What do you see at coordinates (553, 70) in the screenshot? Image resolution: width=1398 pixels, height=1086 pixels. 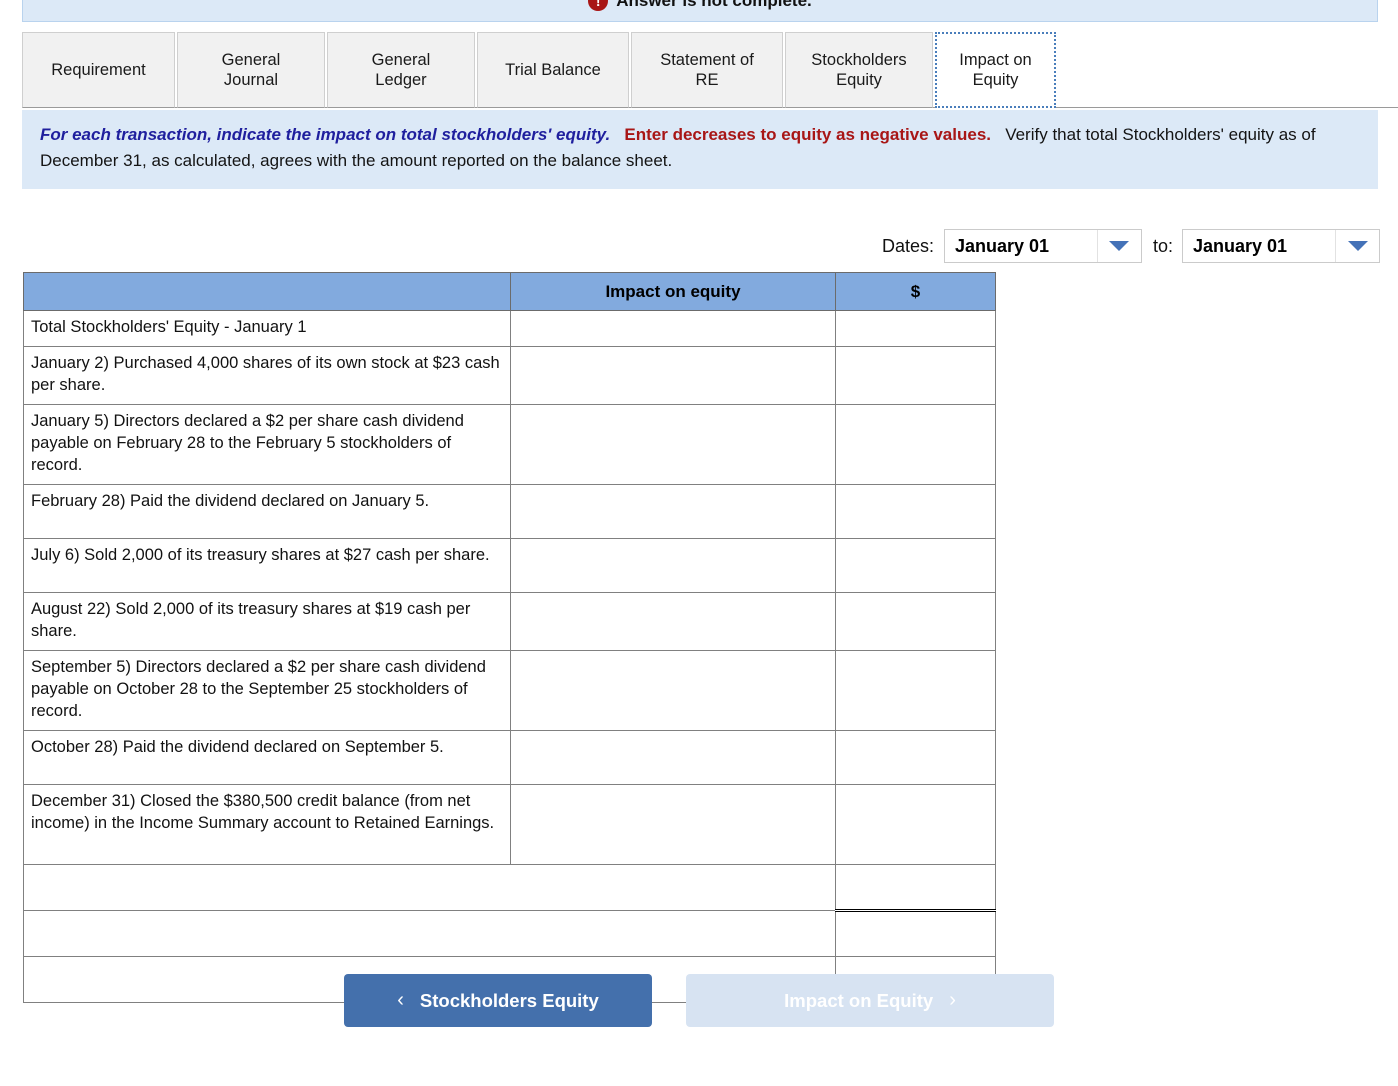 I see `tab-trial-balance: Trial Balance` at bounding box center [553, 70].